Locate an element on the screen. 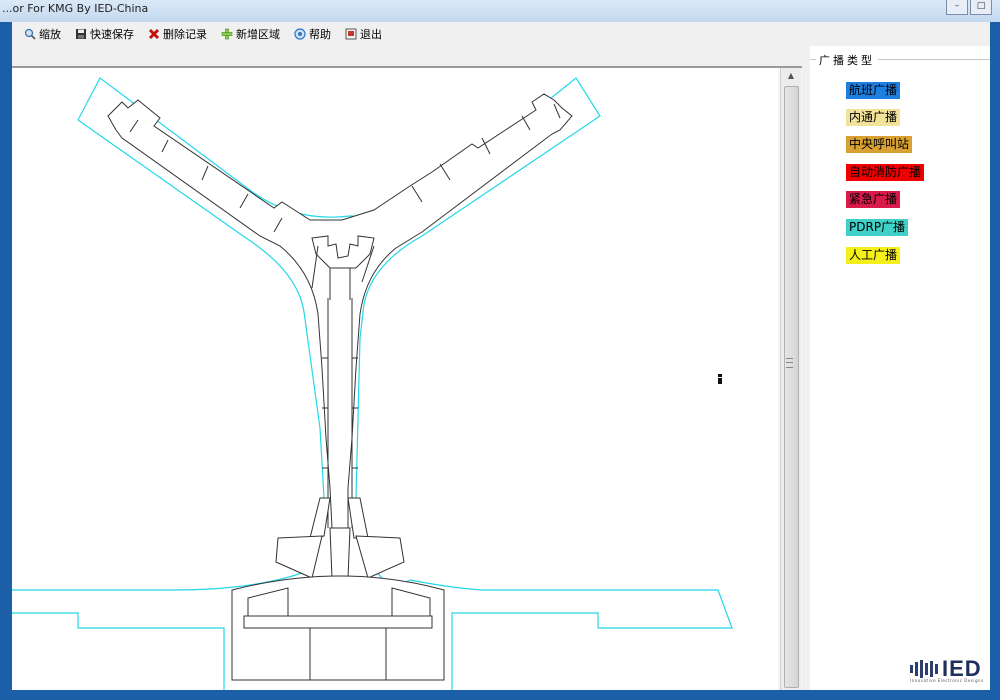 The height and width of the screenshot is (700, 1000). scroll-up-icon: ▲ is located at coordinates (791, 76).